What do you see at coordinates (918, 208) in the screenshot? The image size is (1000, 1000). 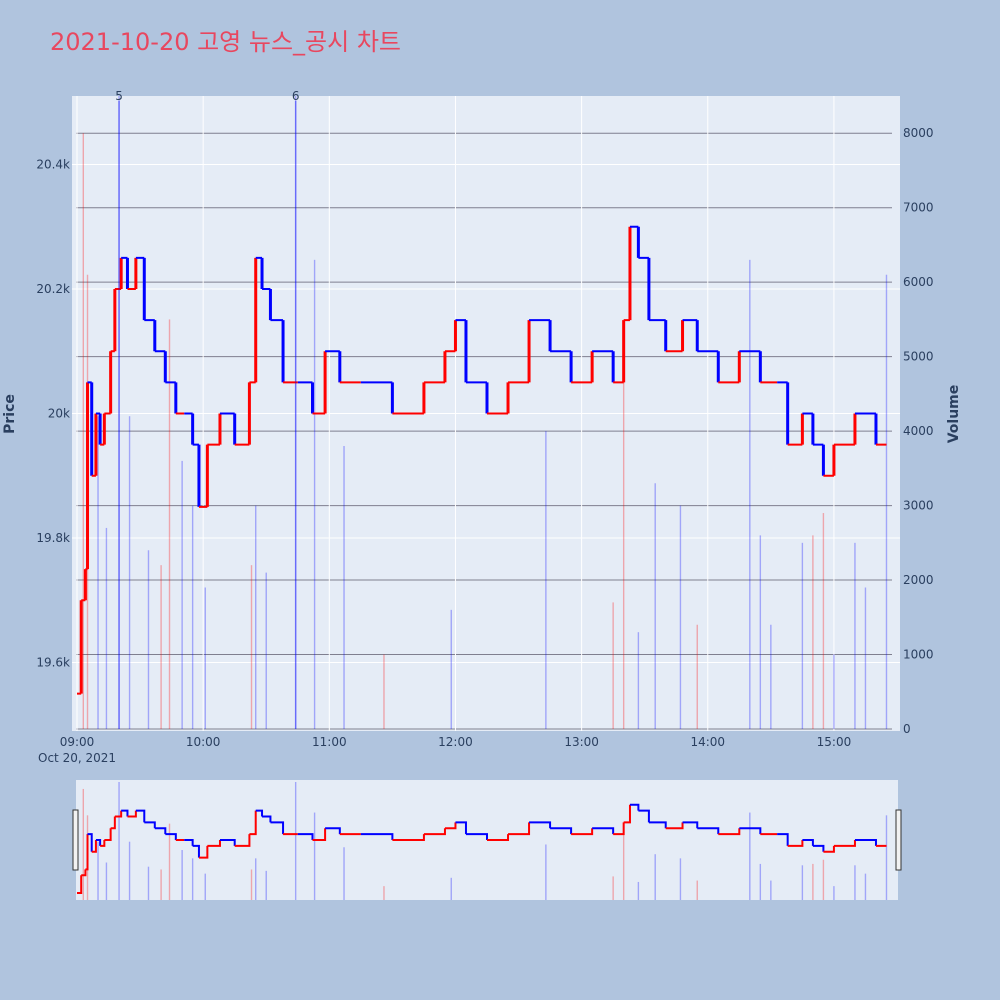 I see `volume-tick-label: 7000` at bounding box center [918, 208].